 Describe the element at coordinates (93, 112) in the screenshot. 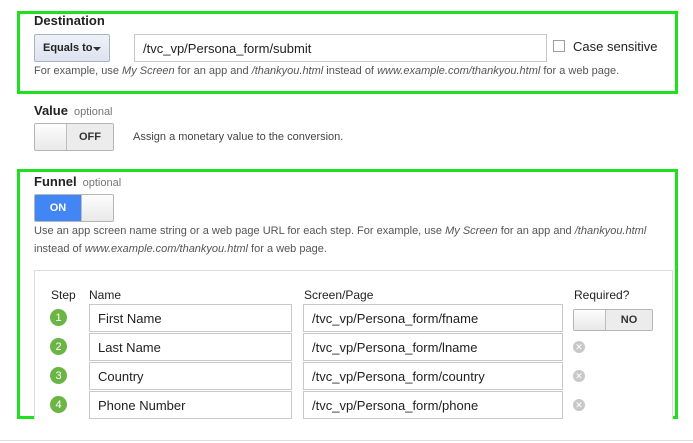

I see `value-optional-label: optional` at that location.